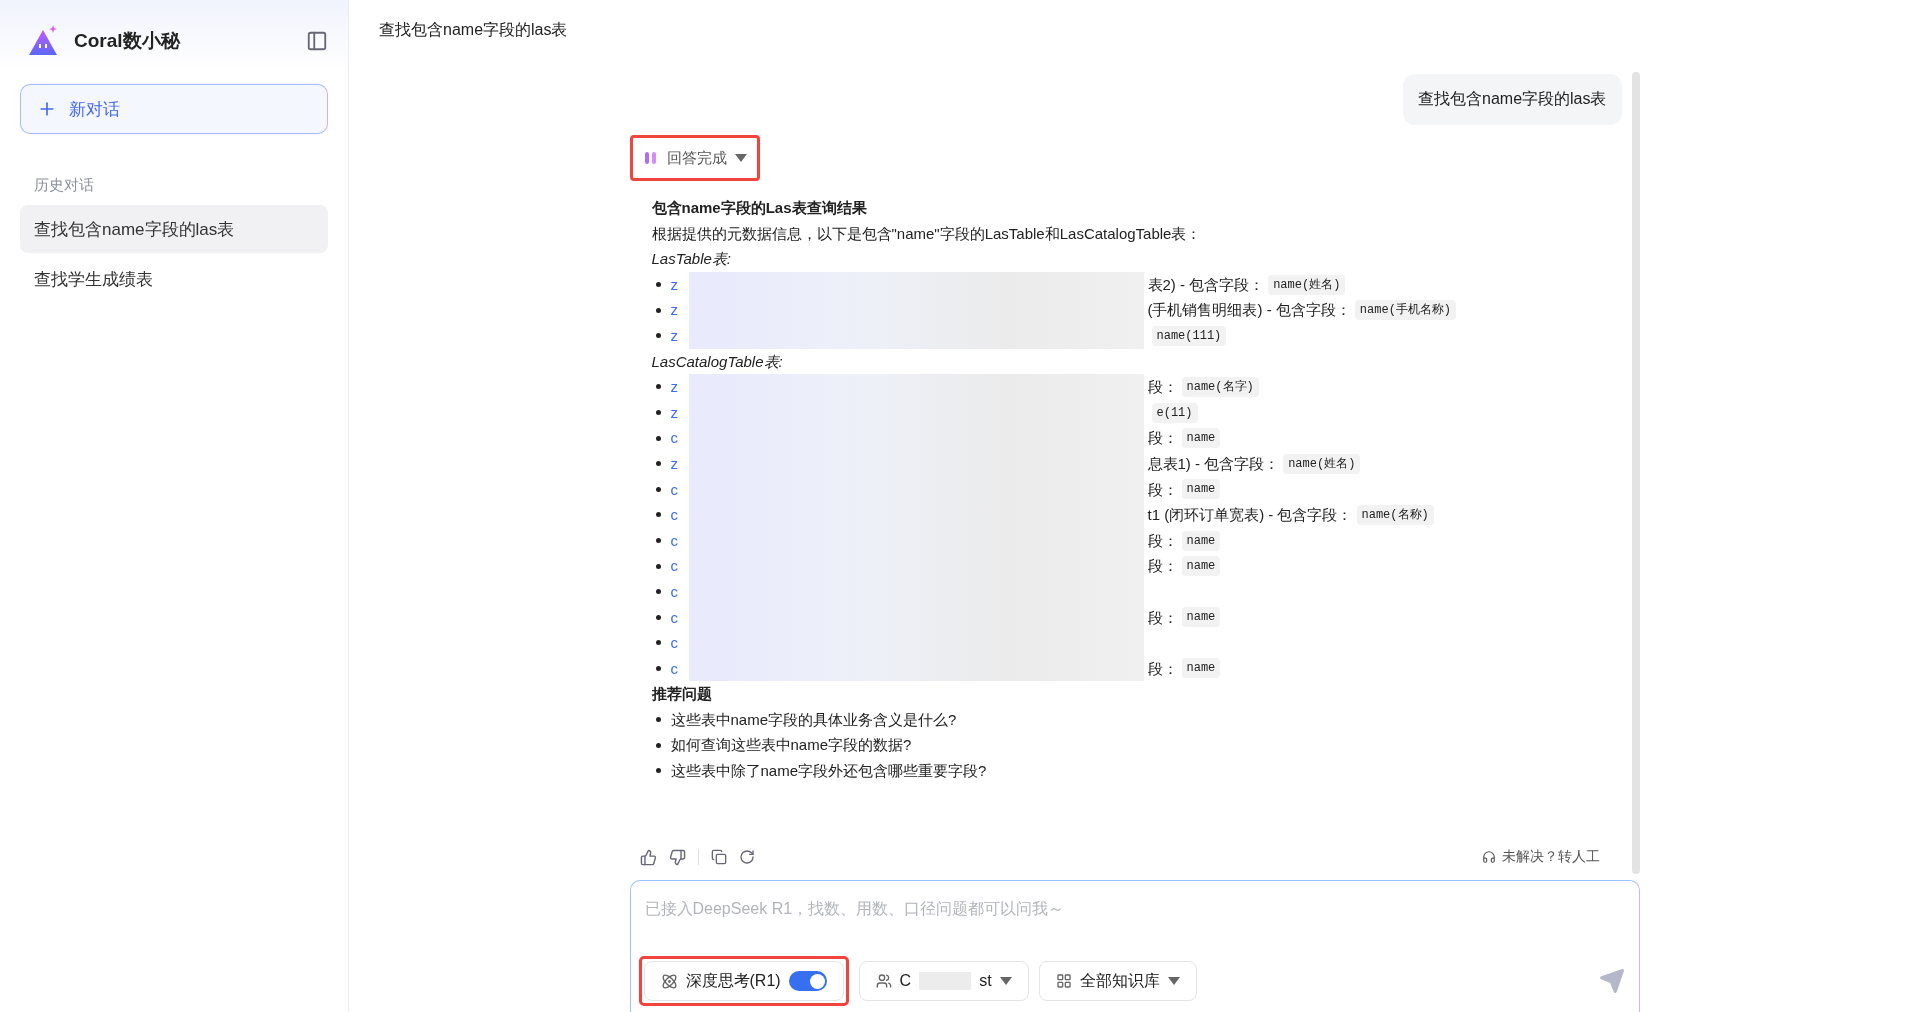  I want to click on users-icon, so click(883, 981).